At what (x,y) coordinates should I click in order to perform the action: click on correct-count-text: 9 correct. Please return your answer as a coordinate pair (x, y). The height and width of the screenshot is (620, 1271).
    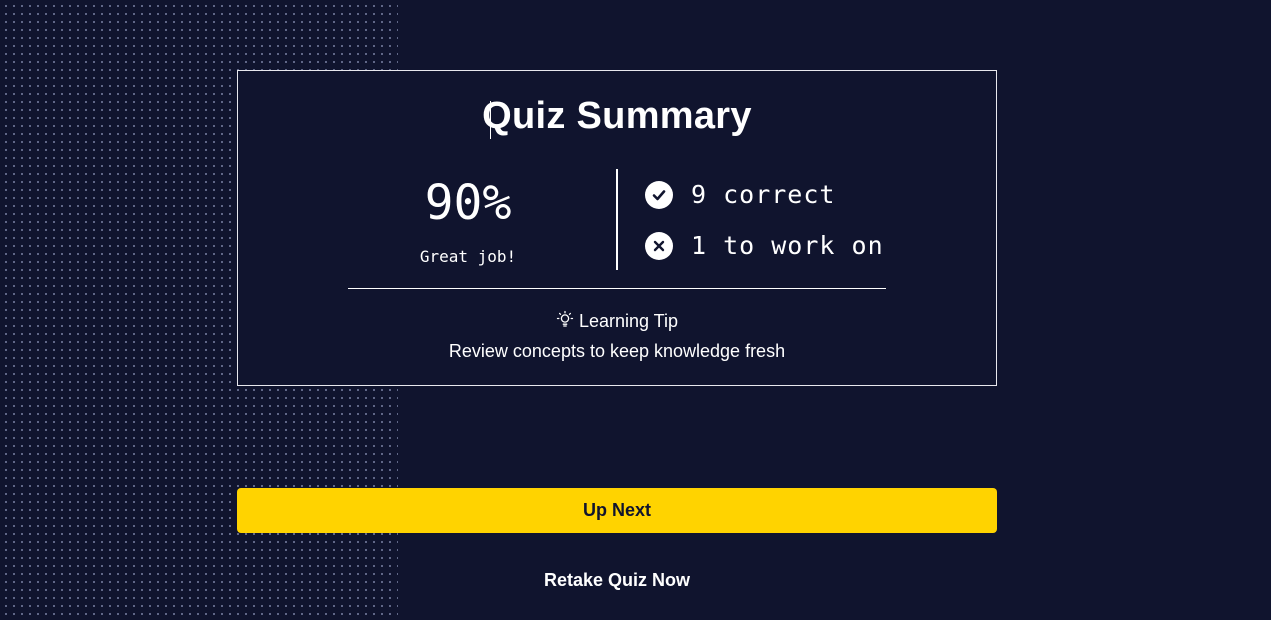
    Looking at the image, I should click on (763, 194).